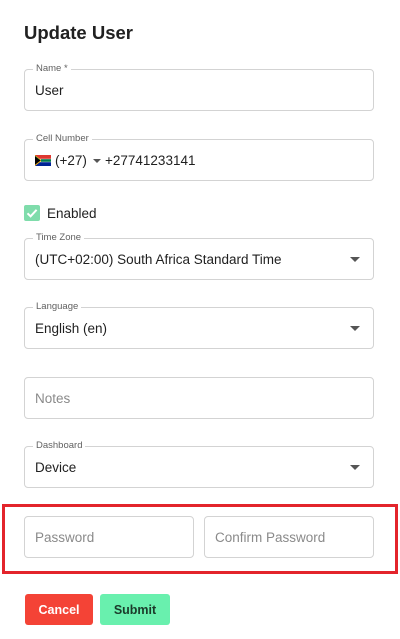 The width and height of the screenshot is (400, 639). I want to click on name-label: Name *, so click(52, 69).